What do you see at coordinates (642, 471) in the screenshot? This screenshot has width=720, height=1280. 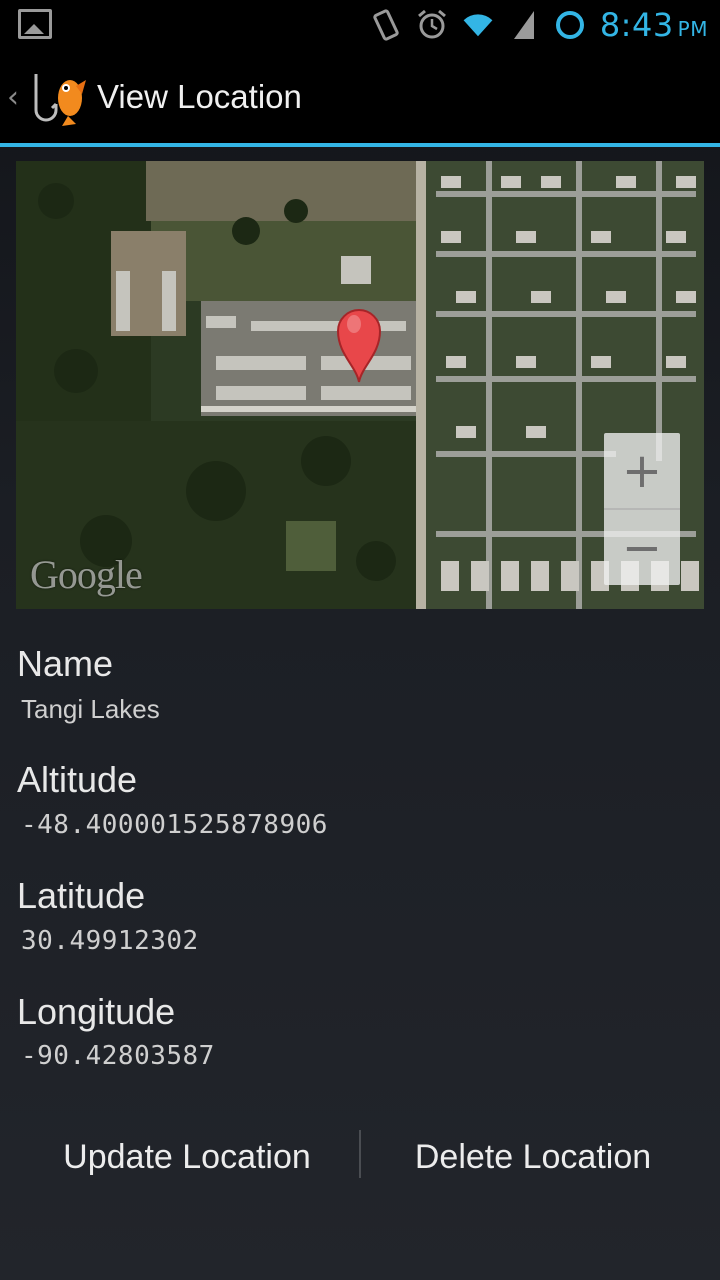 I see `zoom-in-button: +` at bounding box center [642, 471].